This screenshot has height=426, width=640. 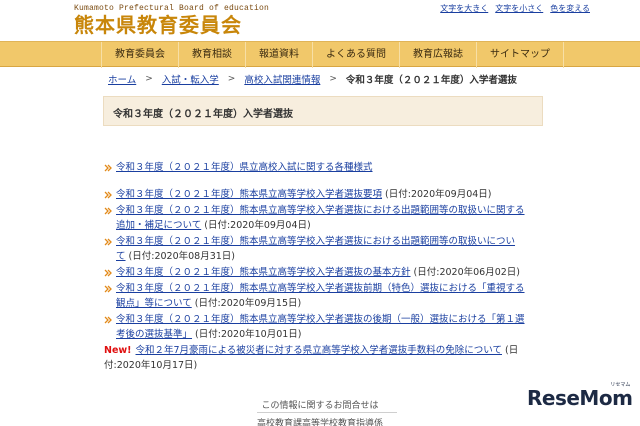 What do you see at coordinates (510, 350) in the screenshot?
I see `document-date: (日` at bounding box center [510, 350].